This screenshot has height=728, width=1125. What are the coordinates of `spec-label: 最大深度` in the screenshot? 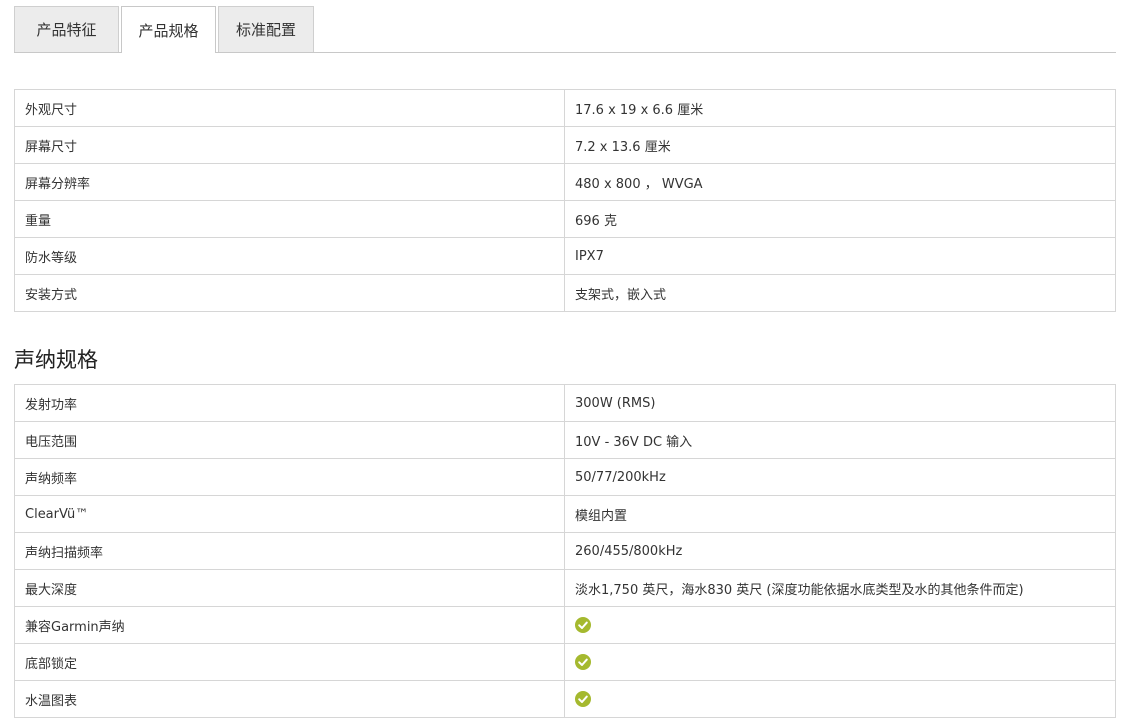 It's located at (289, 588).